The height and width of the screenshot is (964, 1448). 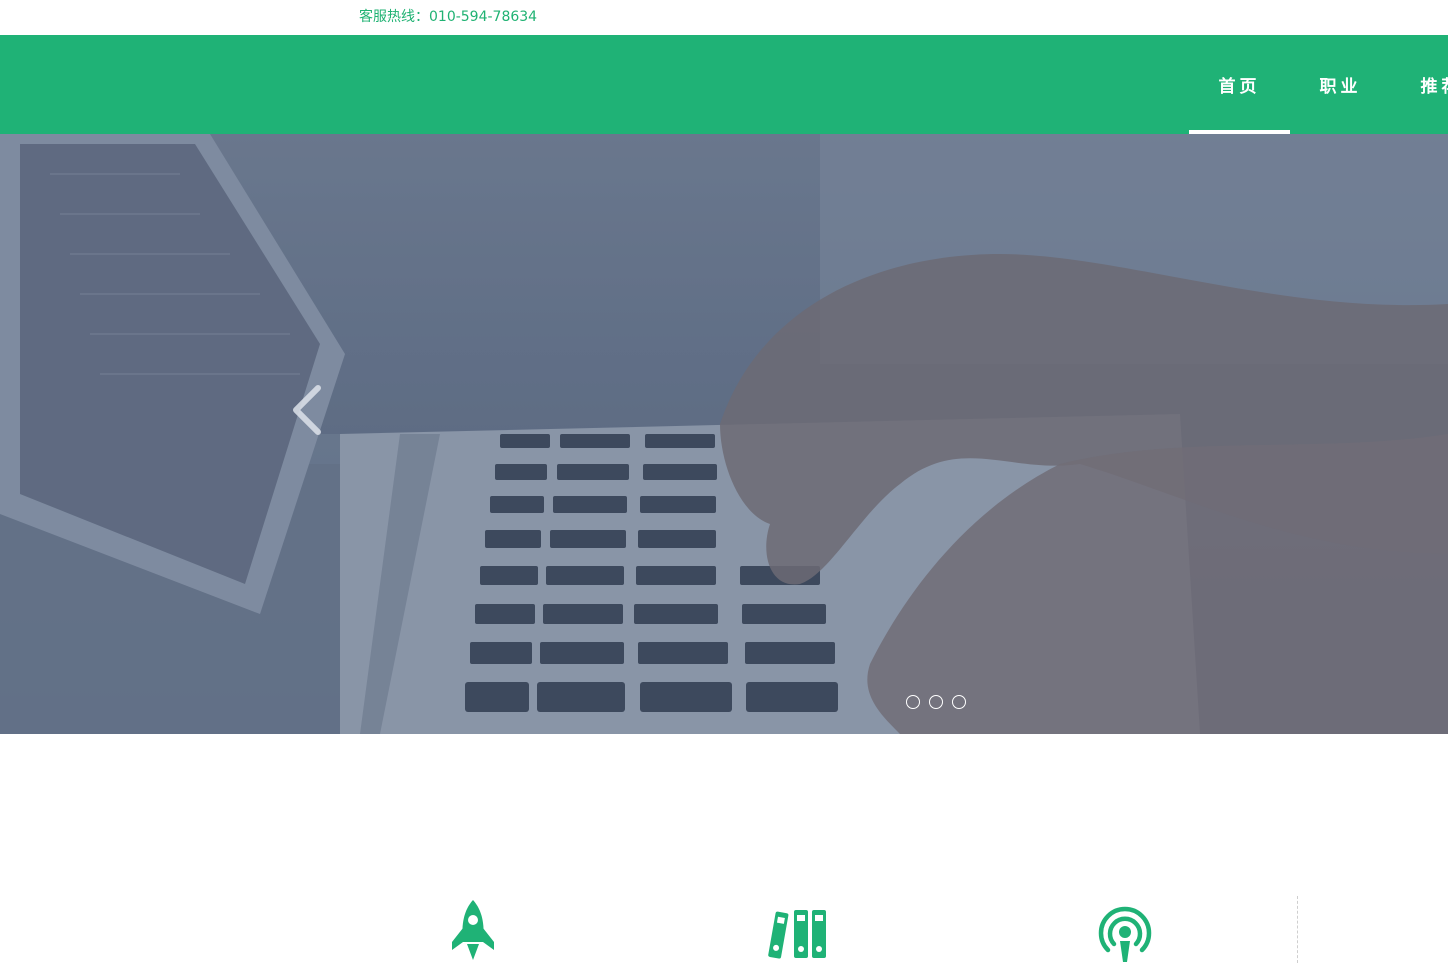 I want to click on divider-line, so click(x=1297, y=929).